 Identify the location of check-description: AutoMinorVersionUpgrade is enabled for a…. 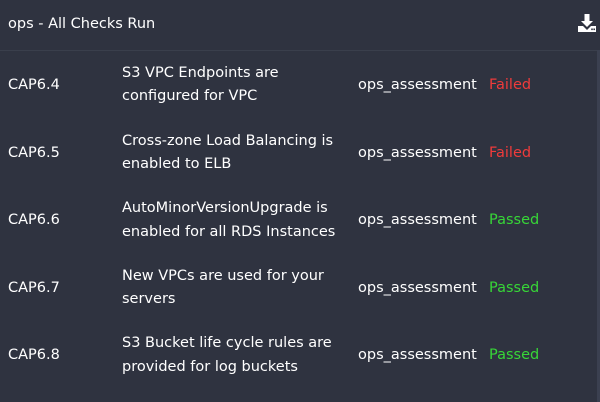
(234, 220).